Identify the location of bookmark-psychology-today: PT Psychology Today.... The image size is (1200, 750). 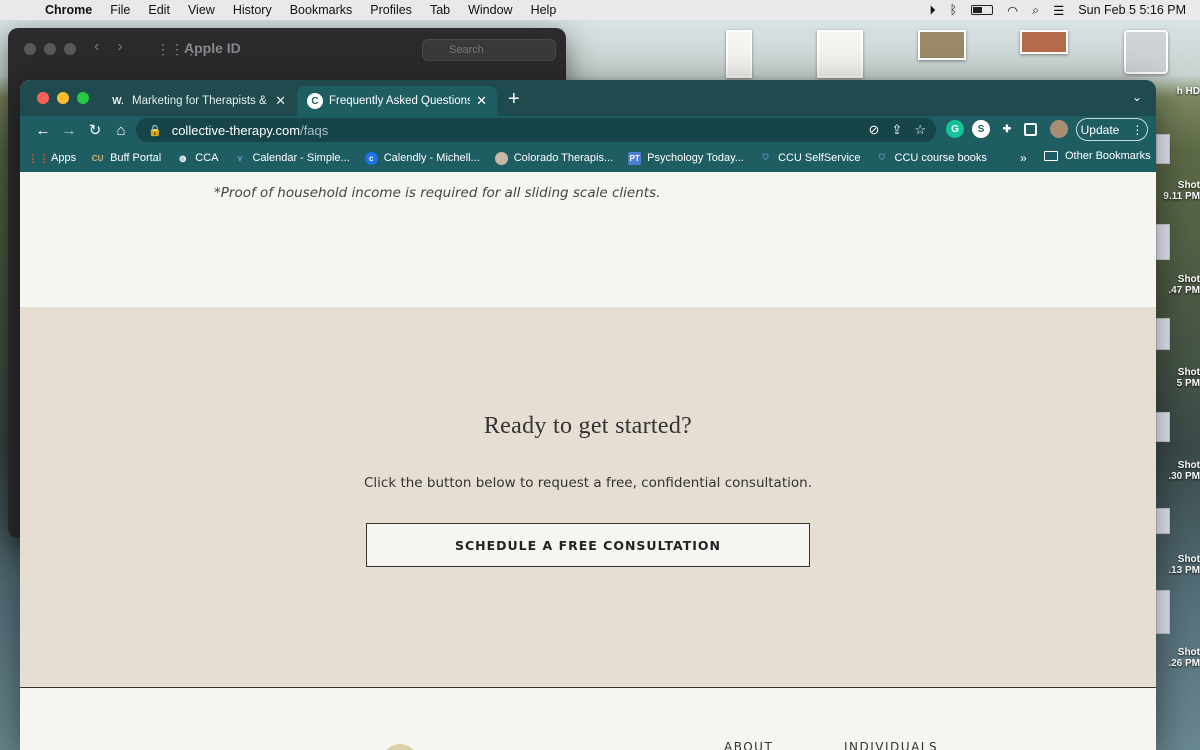
(686, 158).